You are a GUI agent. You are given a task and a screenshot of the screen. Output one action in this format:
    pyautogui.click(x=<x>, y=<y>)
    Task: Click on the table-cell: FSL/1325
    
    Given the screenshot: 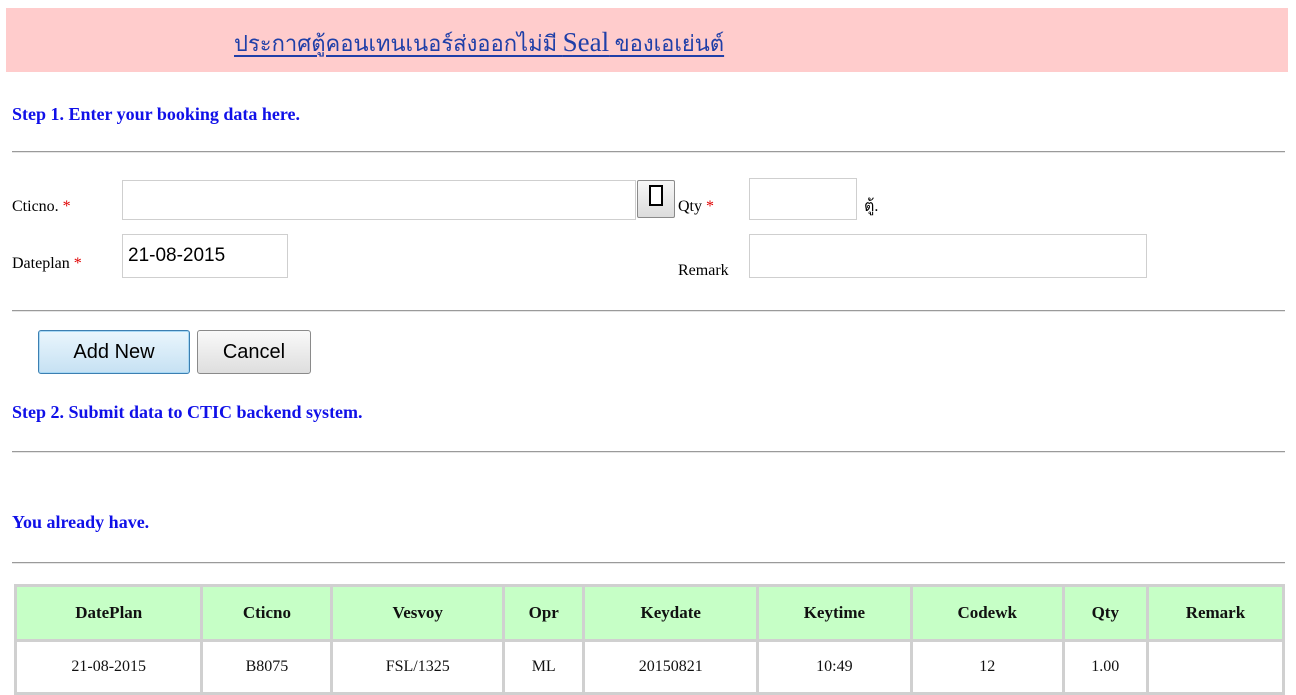 What is the action you would take?
    pyautogui.click(x=418, y=667)
    